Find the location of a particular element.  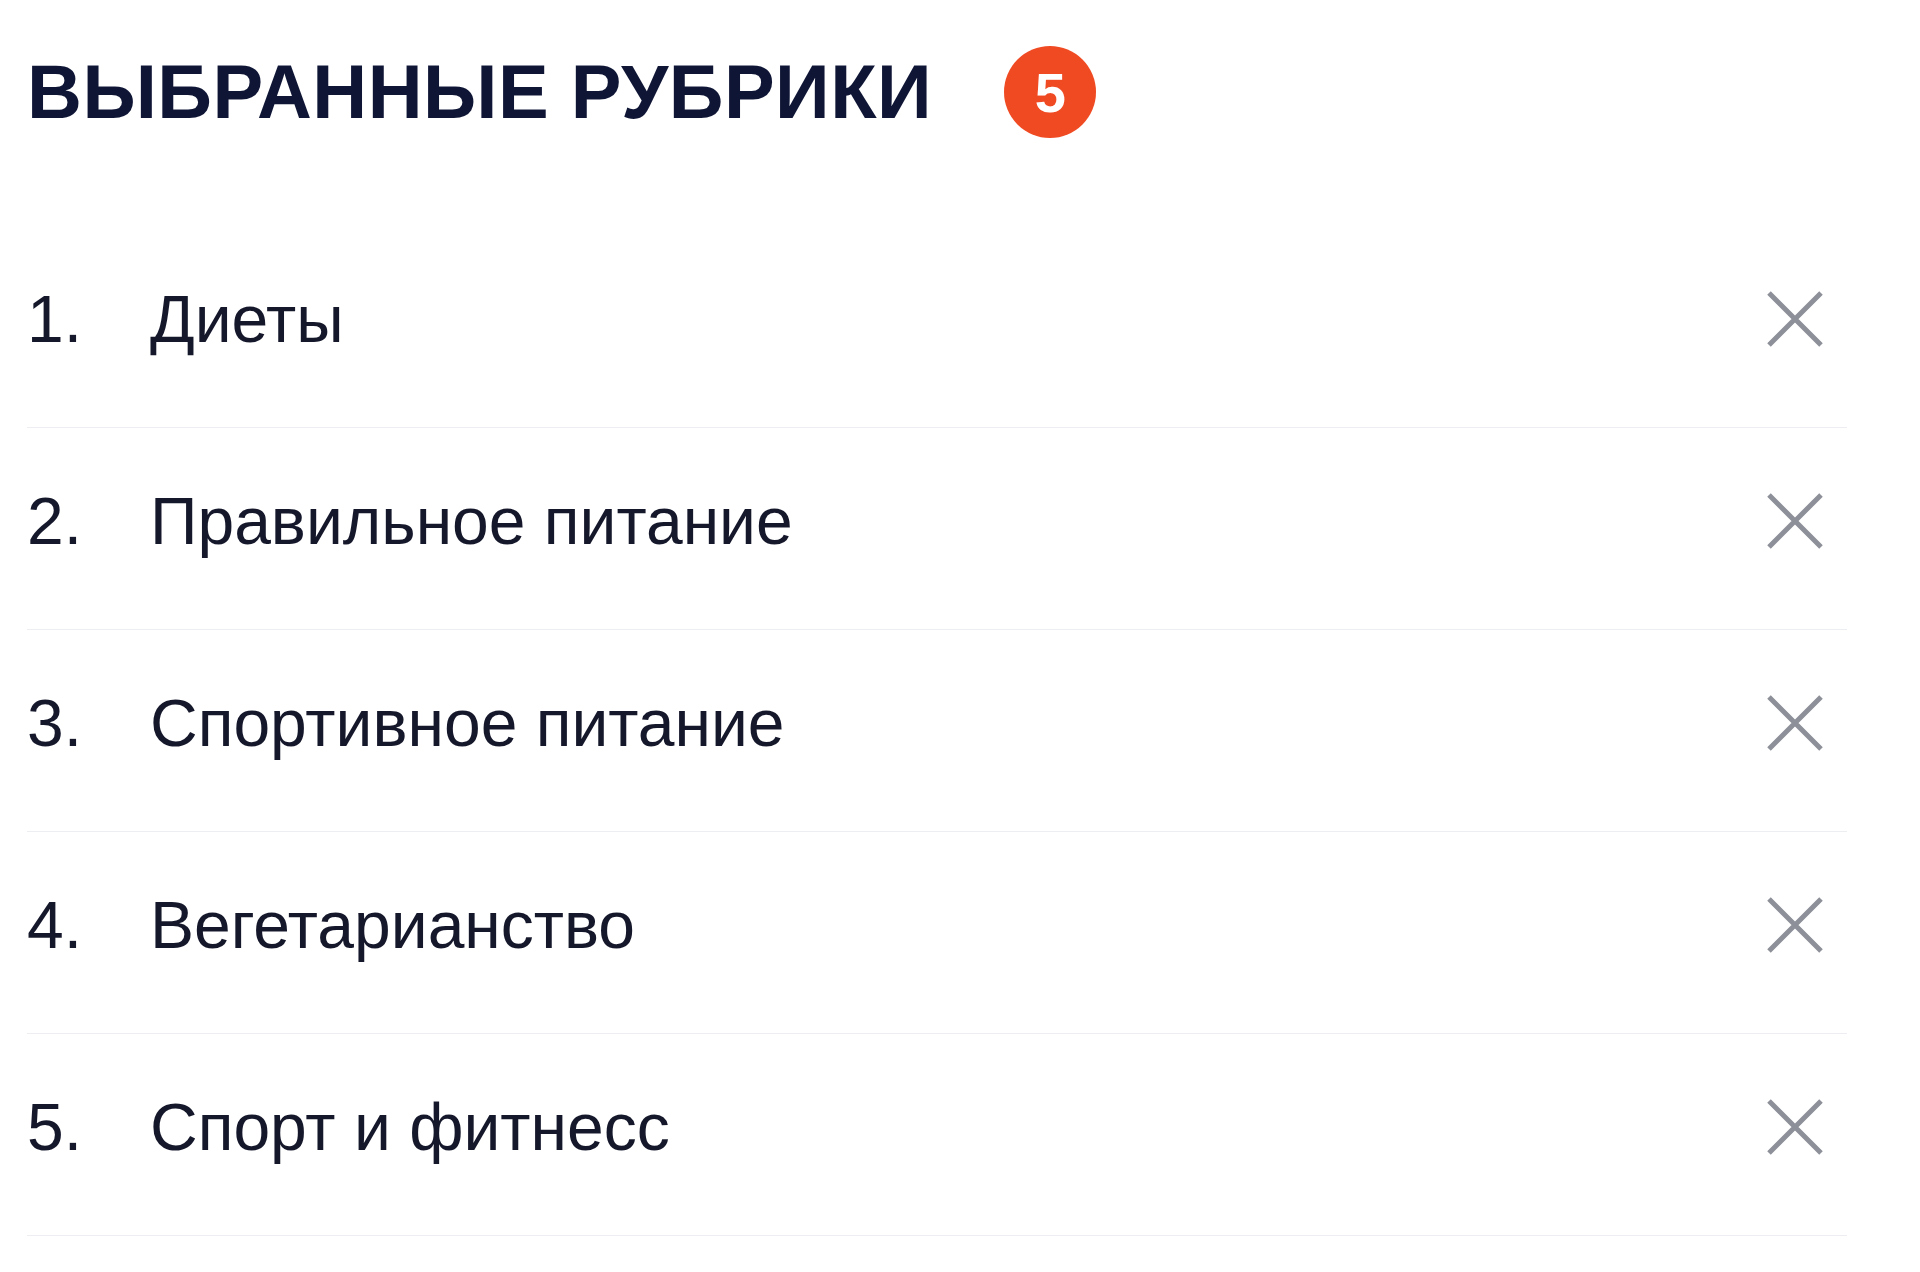

item-number: 4. is located at coordinates (55, 924).